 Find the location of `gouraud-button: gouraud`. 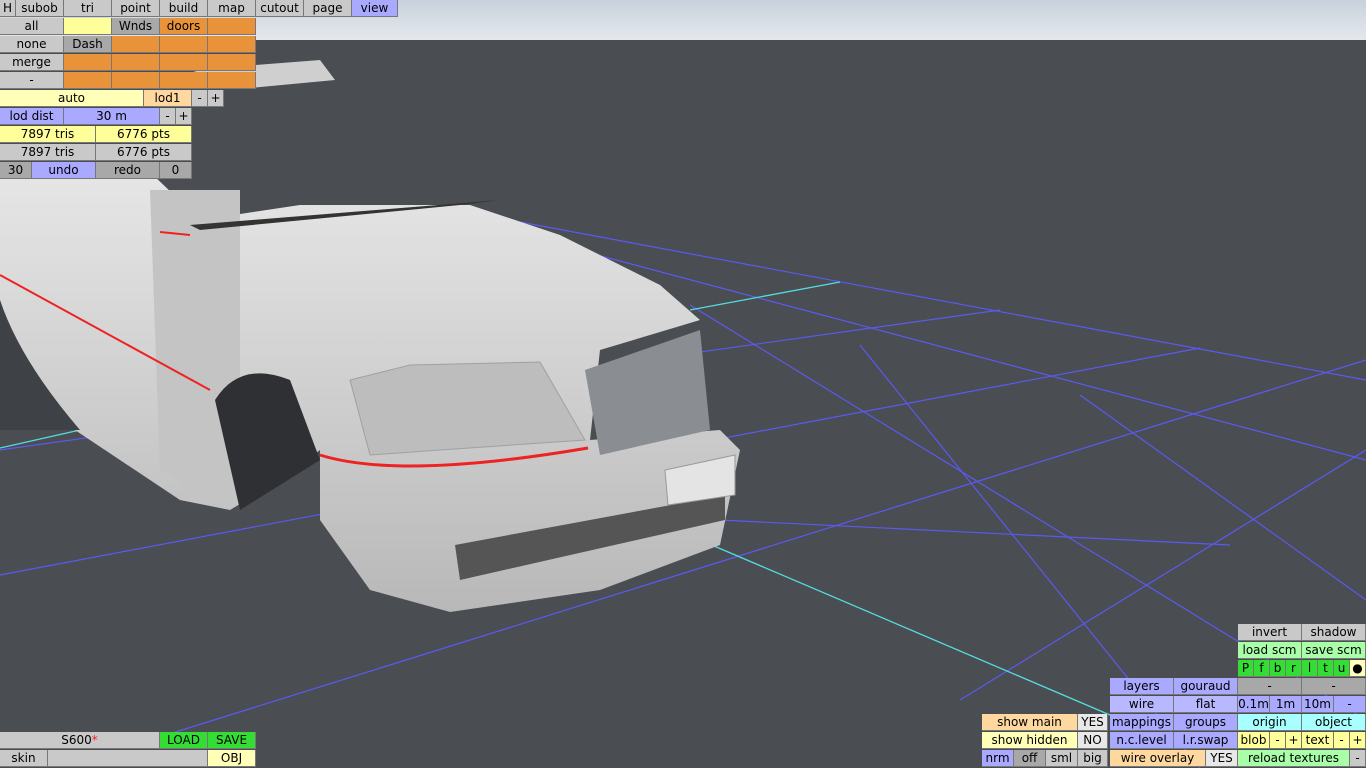

gouraud-button: gouraud is located at coordinates (1206, 686).